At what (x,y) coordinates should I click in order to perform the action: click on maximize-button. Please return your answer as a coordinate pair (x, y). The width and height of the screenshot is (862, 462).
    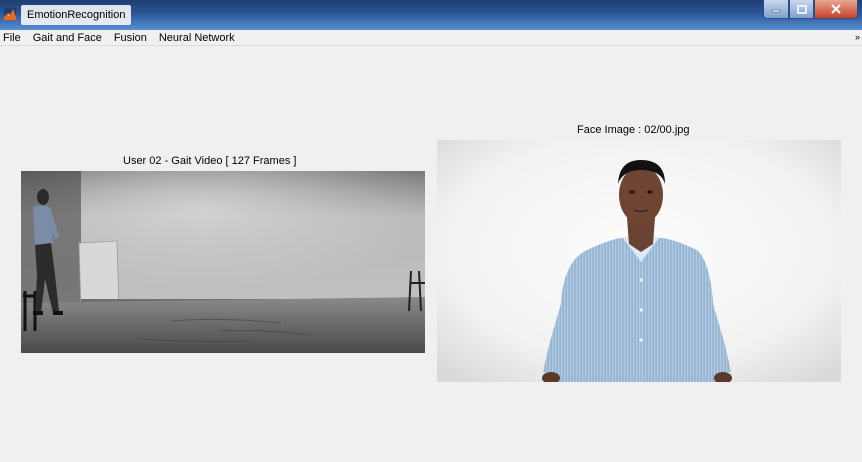
    Looking at the image, I should click on (801, 9).